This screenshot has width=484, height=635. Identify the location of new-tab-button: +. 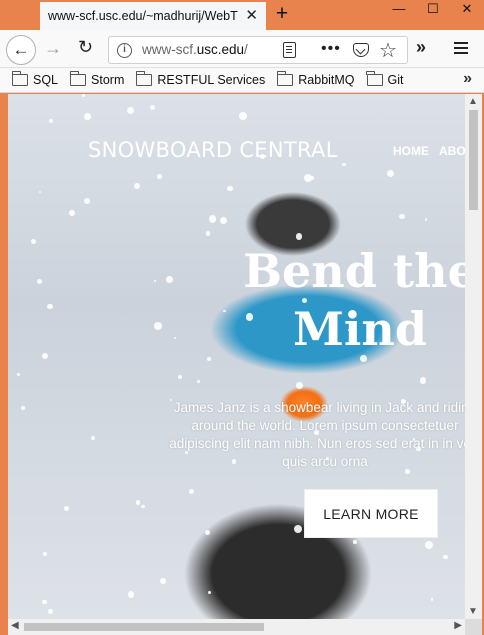
(282, 15).